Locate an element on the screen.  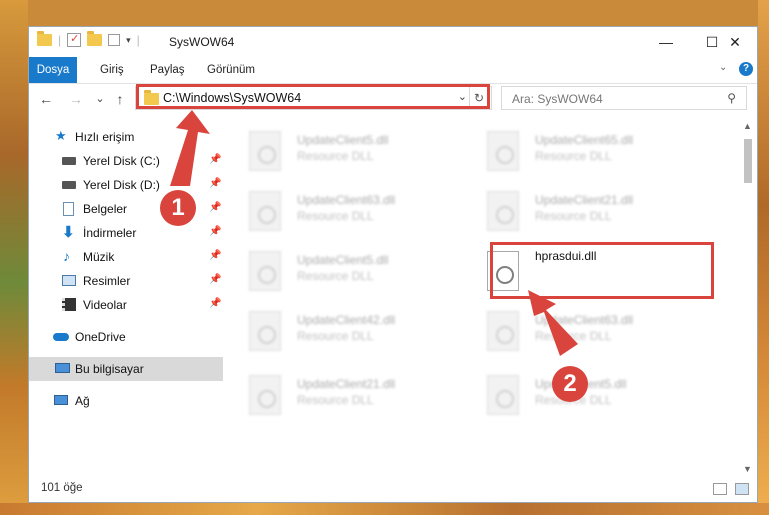
qat-dropdown-icon: ▾ is located at coordinates (128, 40).